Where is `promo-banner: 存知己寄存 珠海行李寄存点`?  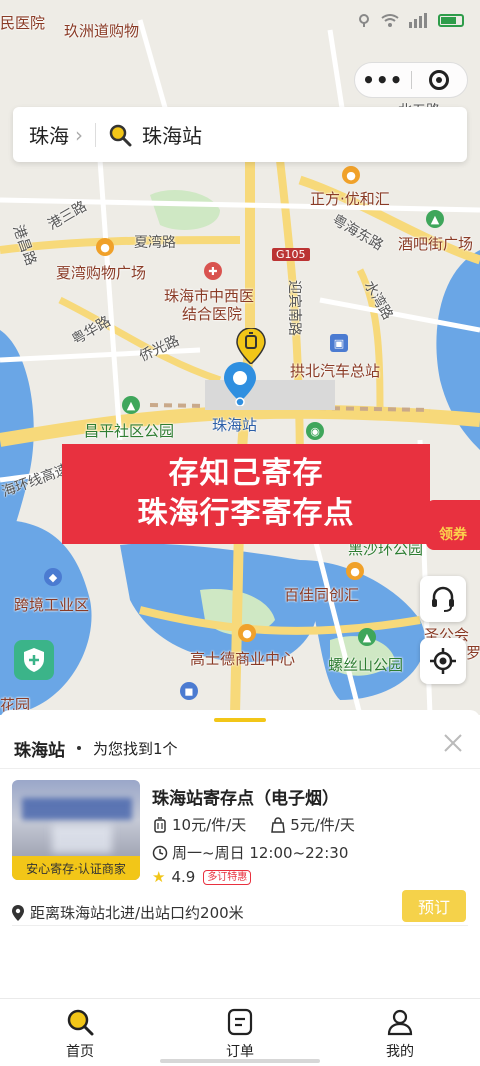 promo-banner: 存知己寄存 珠海行李寄存点 is located at coordinates (246, 494).